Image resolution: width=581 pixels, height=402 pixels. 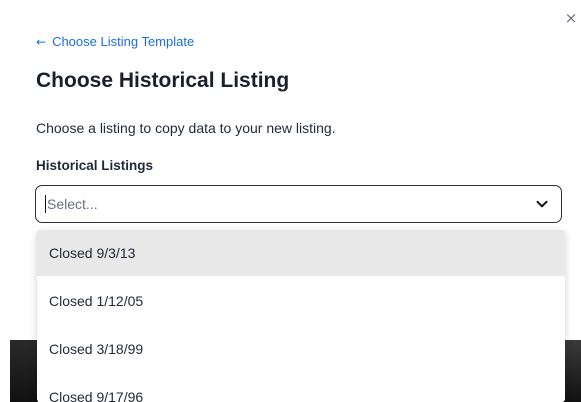 What do you see at coordinates (542, 204) in the screenshot?
I see `chevron-down-icon` at bounding box center [542, 204].